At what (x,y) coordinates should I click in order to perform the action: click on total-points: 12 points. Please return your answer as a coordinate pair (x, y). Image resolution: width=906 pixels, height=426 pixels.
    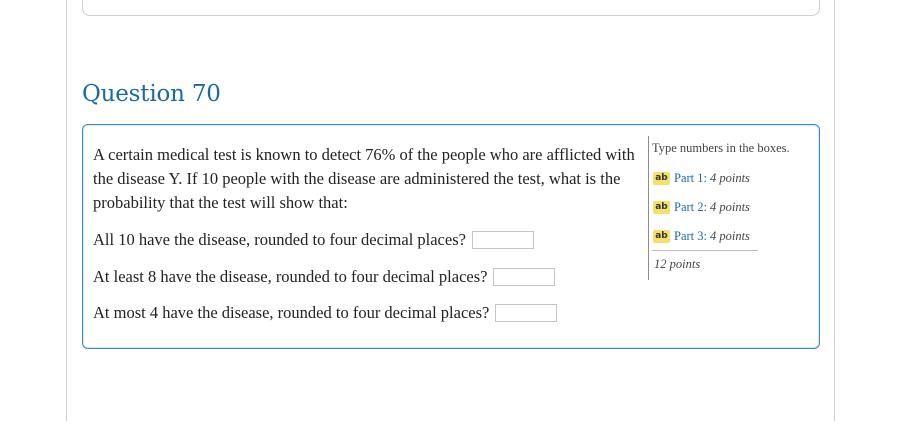
    Looking at the image, I should click on (677, 264).